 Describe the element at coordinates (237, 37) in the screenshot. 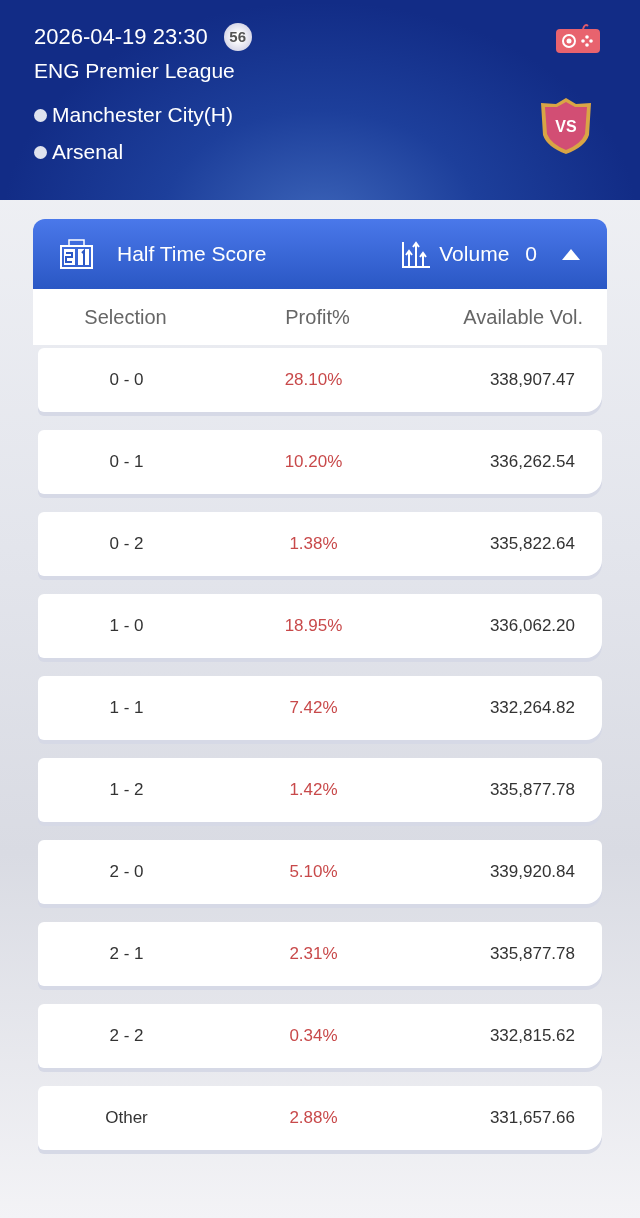

I see `count-badge: 56` at that location.